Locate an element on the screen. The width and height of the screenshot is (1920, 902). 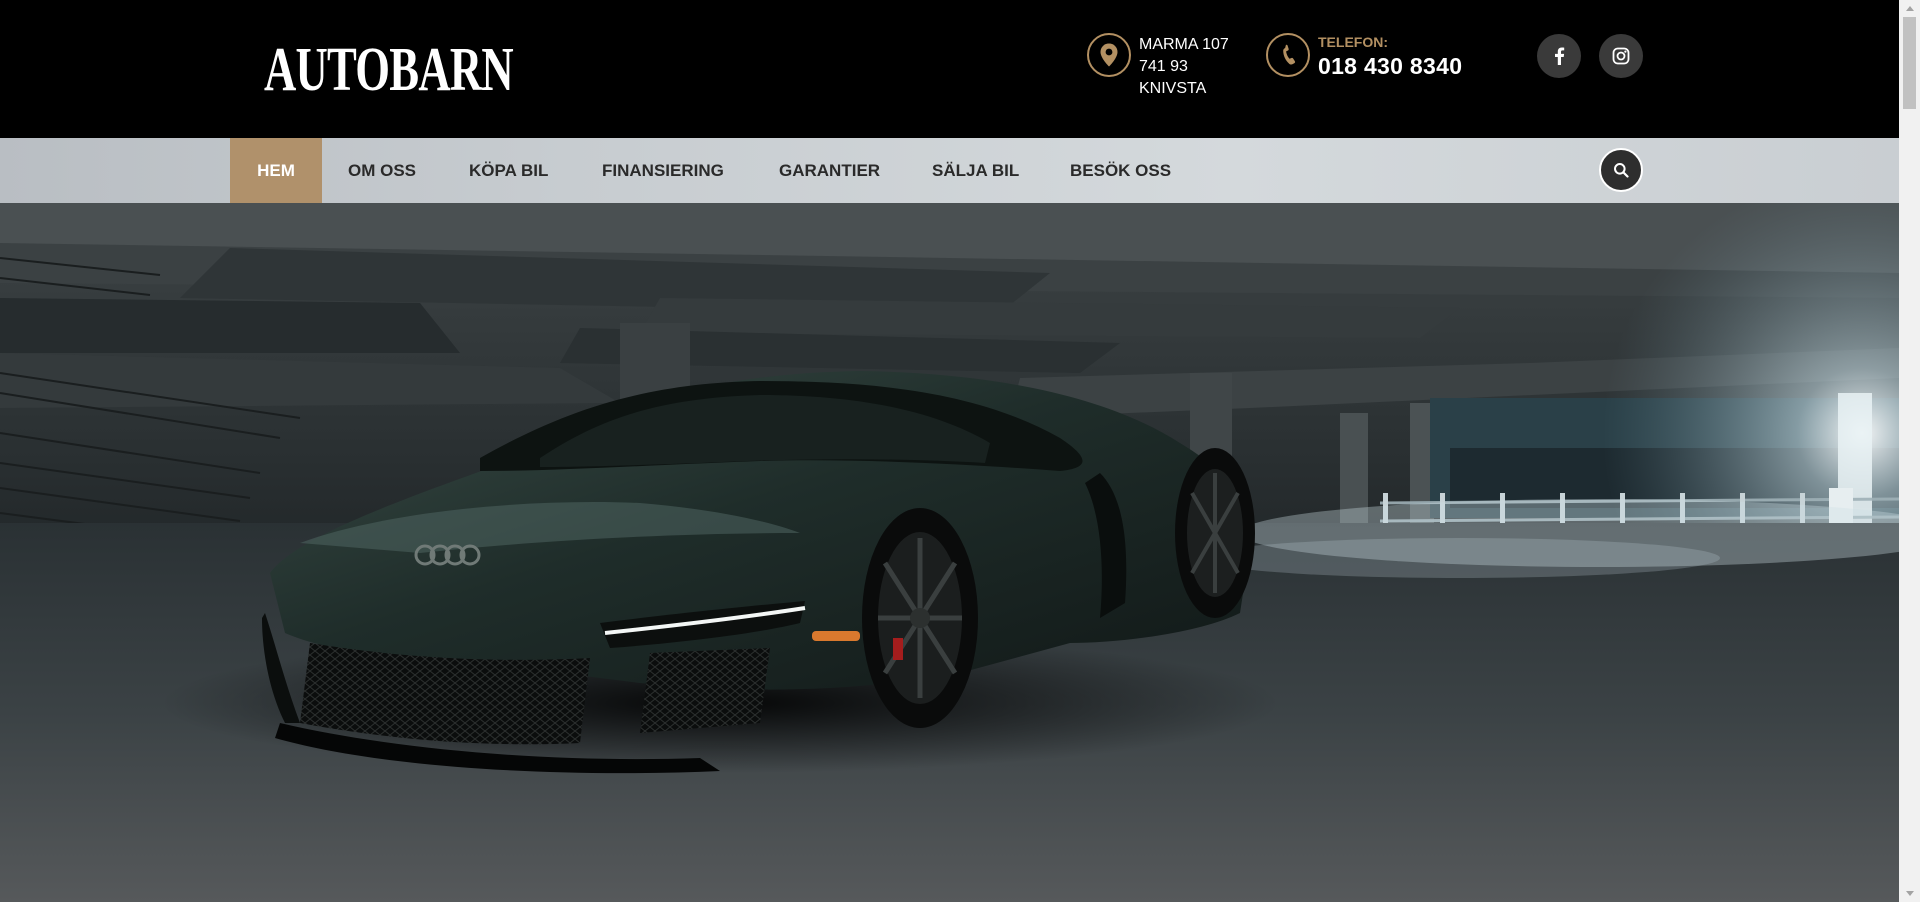
address-line: KNIVSTA is located at coordinates (1173, 88).